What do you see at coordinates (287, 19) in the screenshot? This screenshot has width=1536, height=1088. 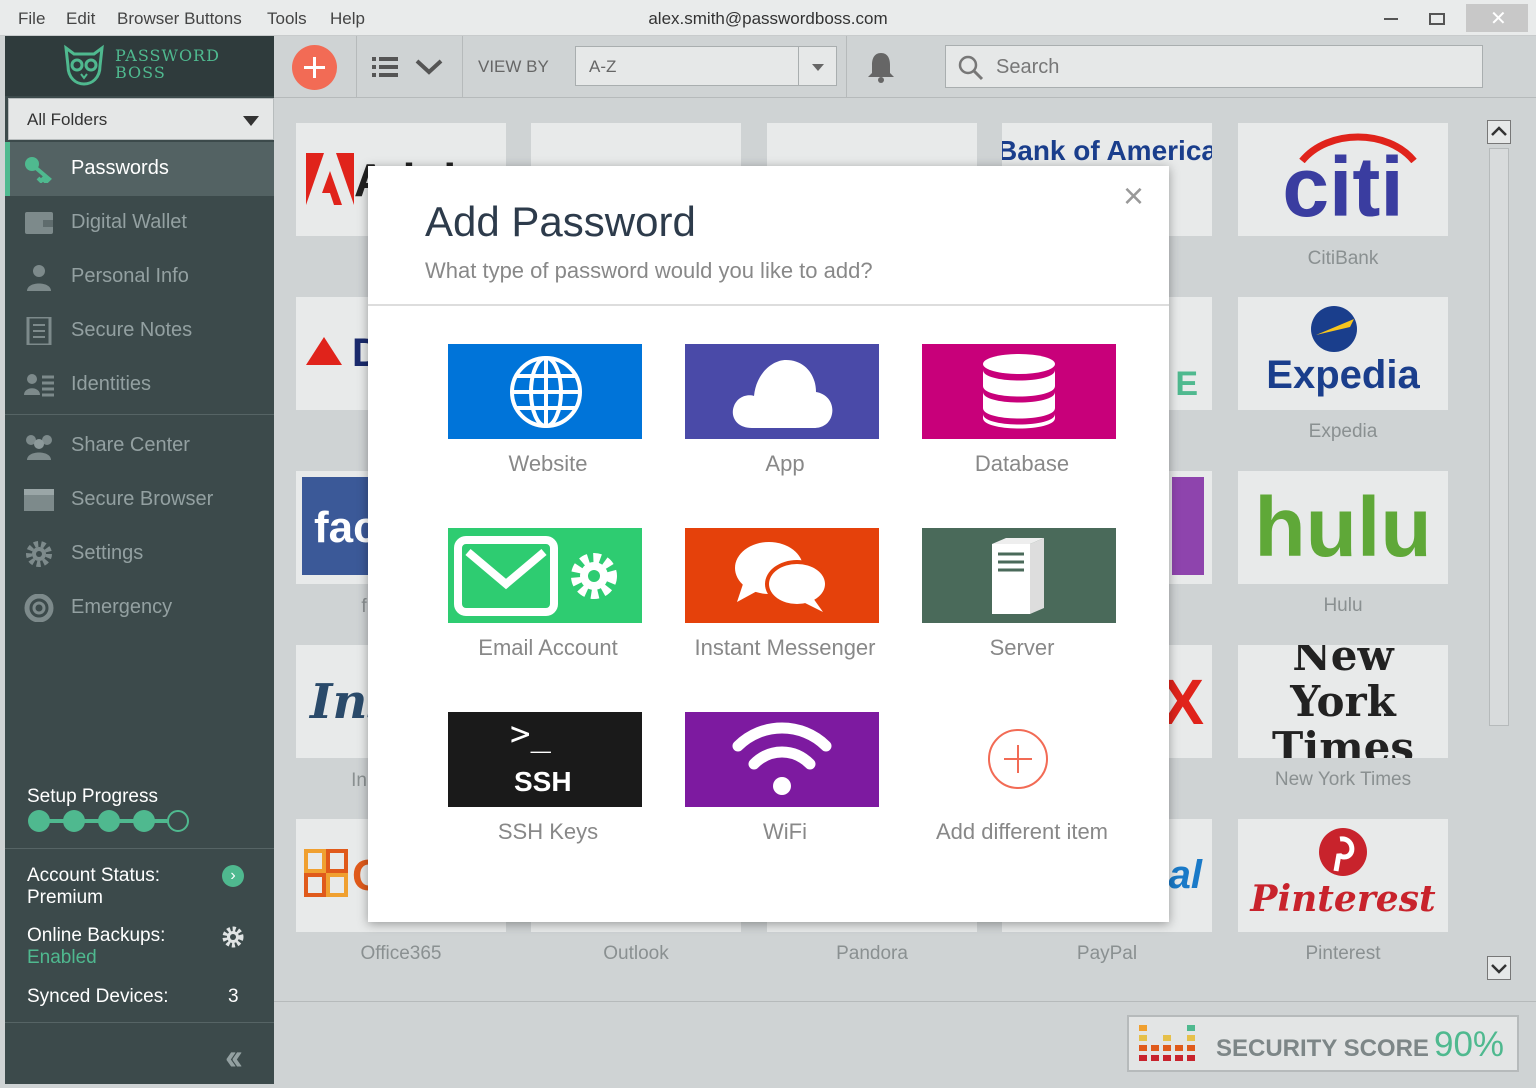 I see `menu-tools: Tools` at bounding box center [287, 19].